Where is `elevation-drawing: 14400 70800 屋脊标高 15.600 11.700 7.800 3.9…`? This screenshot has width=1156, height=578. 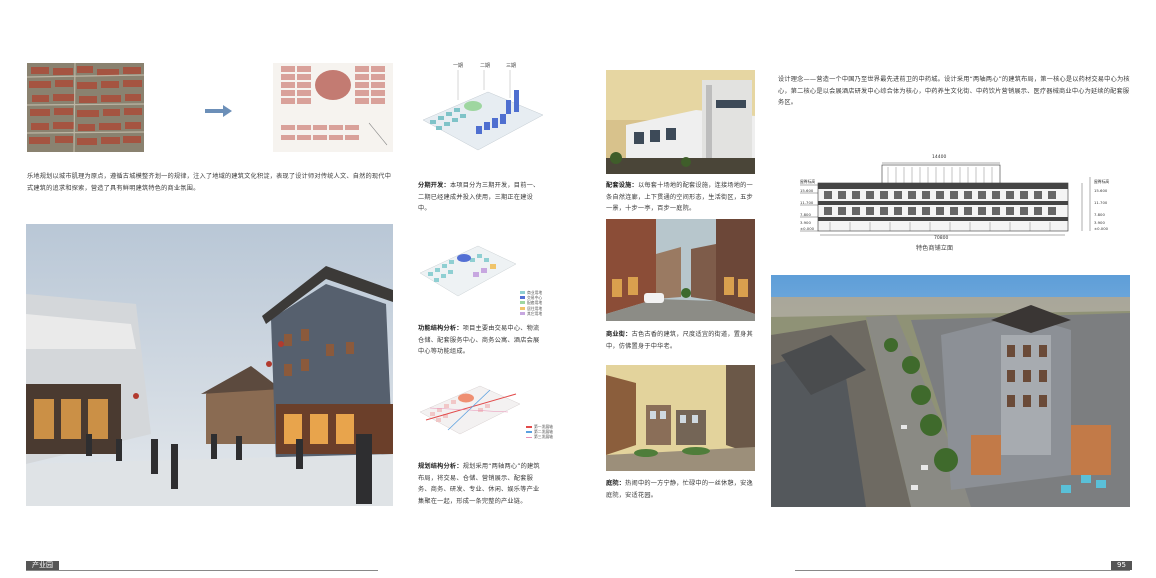 elevation-drawing: 14400 70800 屋脊标高 15.600 11.700 7.800 3.9… is located at coordinates (960, 198).